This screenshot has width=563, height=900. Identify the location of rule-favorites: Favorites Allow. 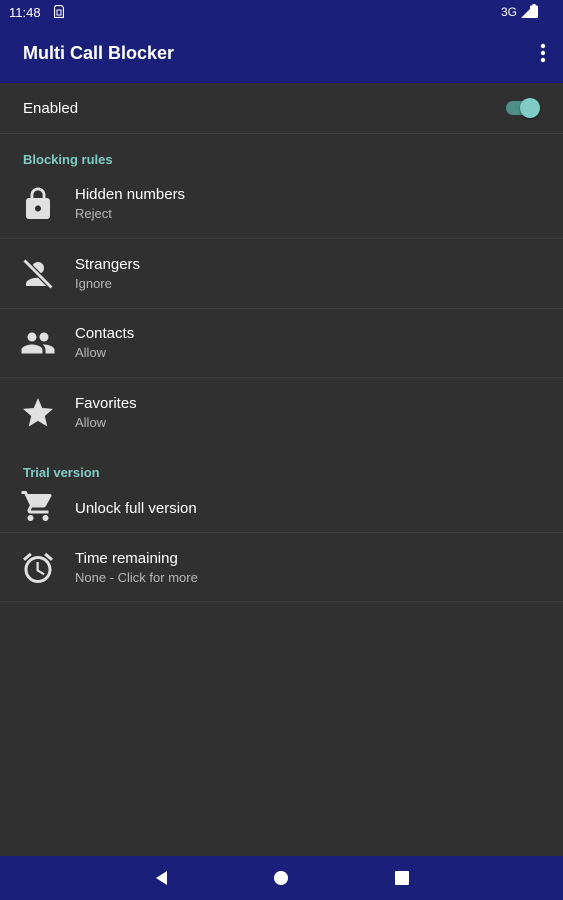
(281, 412).